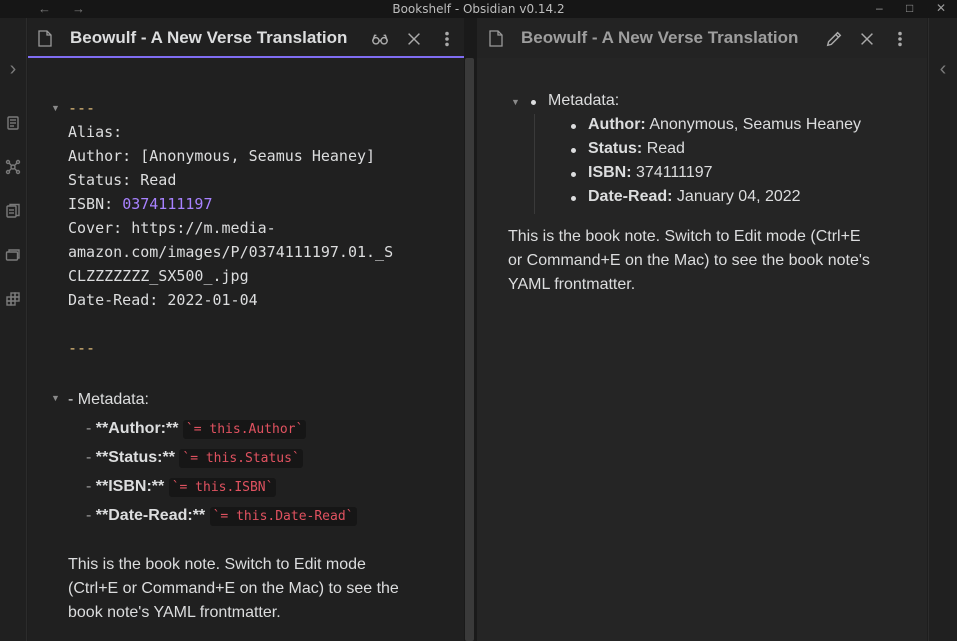 Image resolution: width=957 pixels, height=641 pixels. Describe the element at coordinates (209, 37) in the screenshot. I see `editor-tab-title: Beowulf - A New Verse Translation` at that location.